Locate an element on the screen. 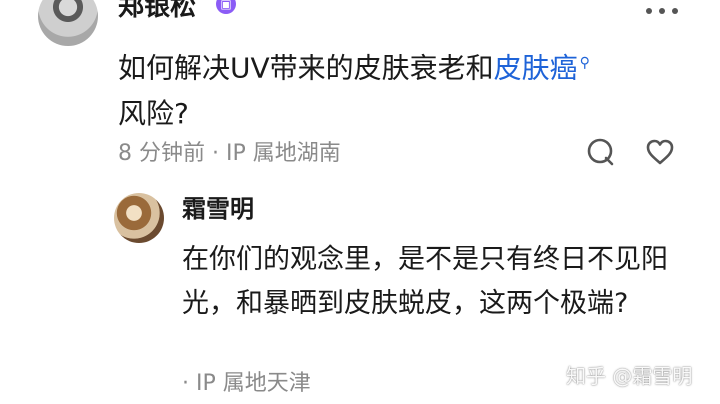 The width and height of the screenshot is (720, 404). comment-meta: 8 分钟前 · IP 属地湖南 is located at coordinates (229, 153).